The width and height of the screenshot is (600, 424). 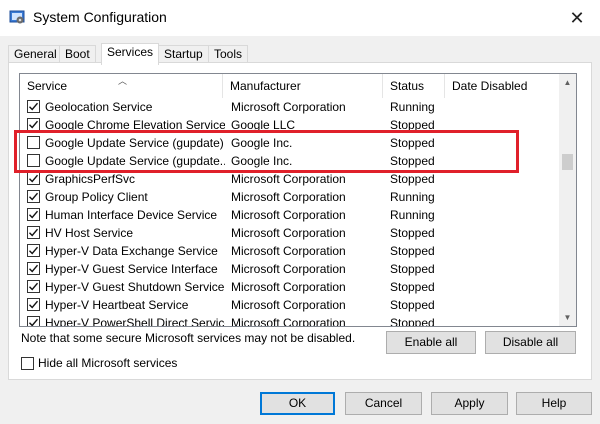 What do you see at coordinates (554, 403) in the screenshot?
I see `help-button: Help` at bounding box center [554, 403].